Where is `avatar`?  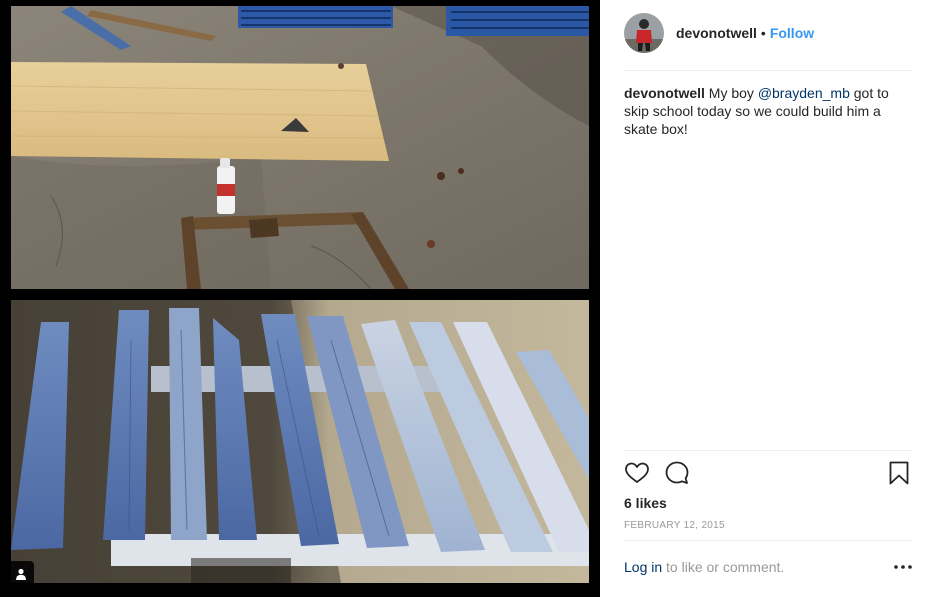 avatar is located at coordinates (644, 33).